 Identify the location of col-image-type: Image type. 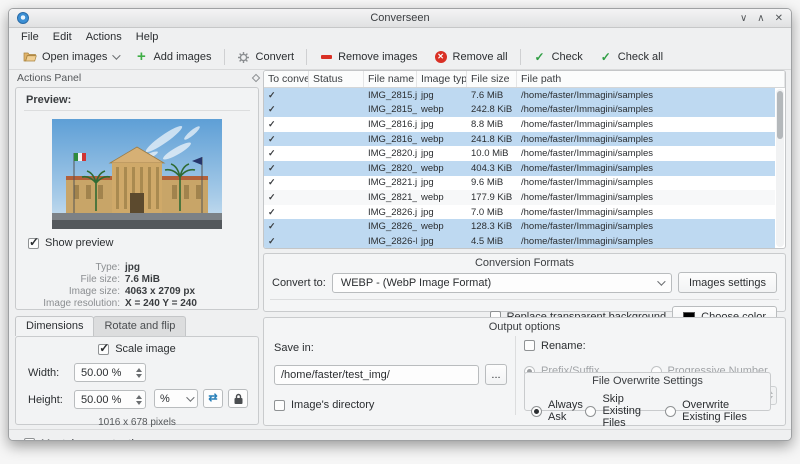
(442, 79).